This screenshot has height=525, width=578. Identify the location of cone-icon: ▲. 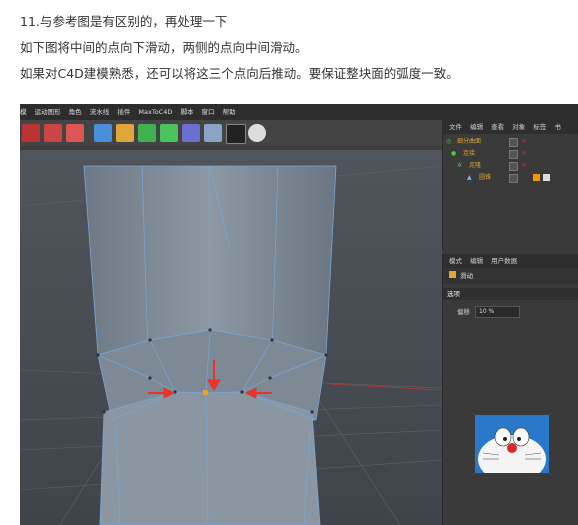
(469, 177).